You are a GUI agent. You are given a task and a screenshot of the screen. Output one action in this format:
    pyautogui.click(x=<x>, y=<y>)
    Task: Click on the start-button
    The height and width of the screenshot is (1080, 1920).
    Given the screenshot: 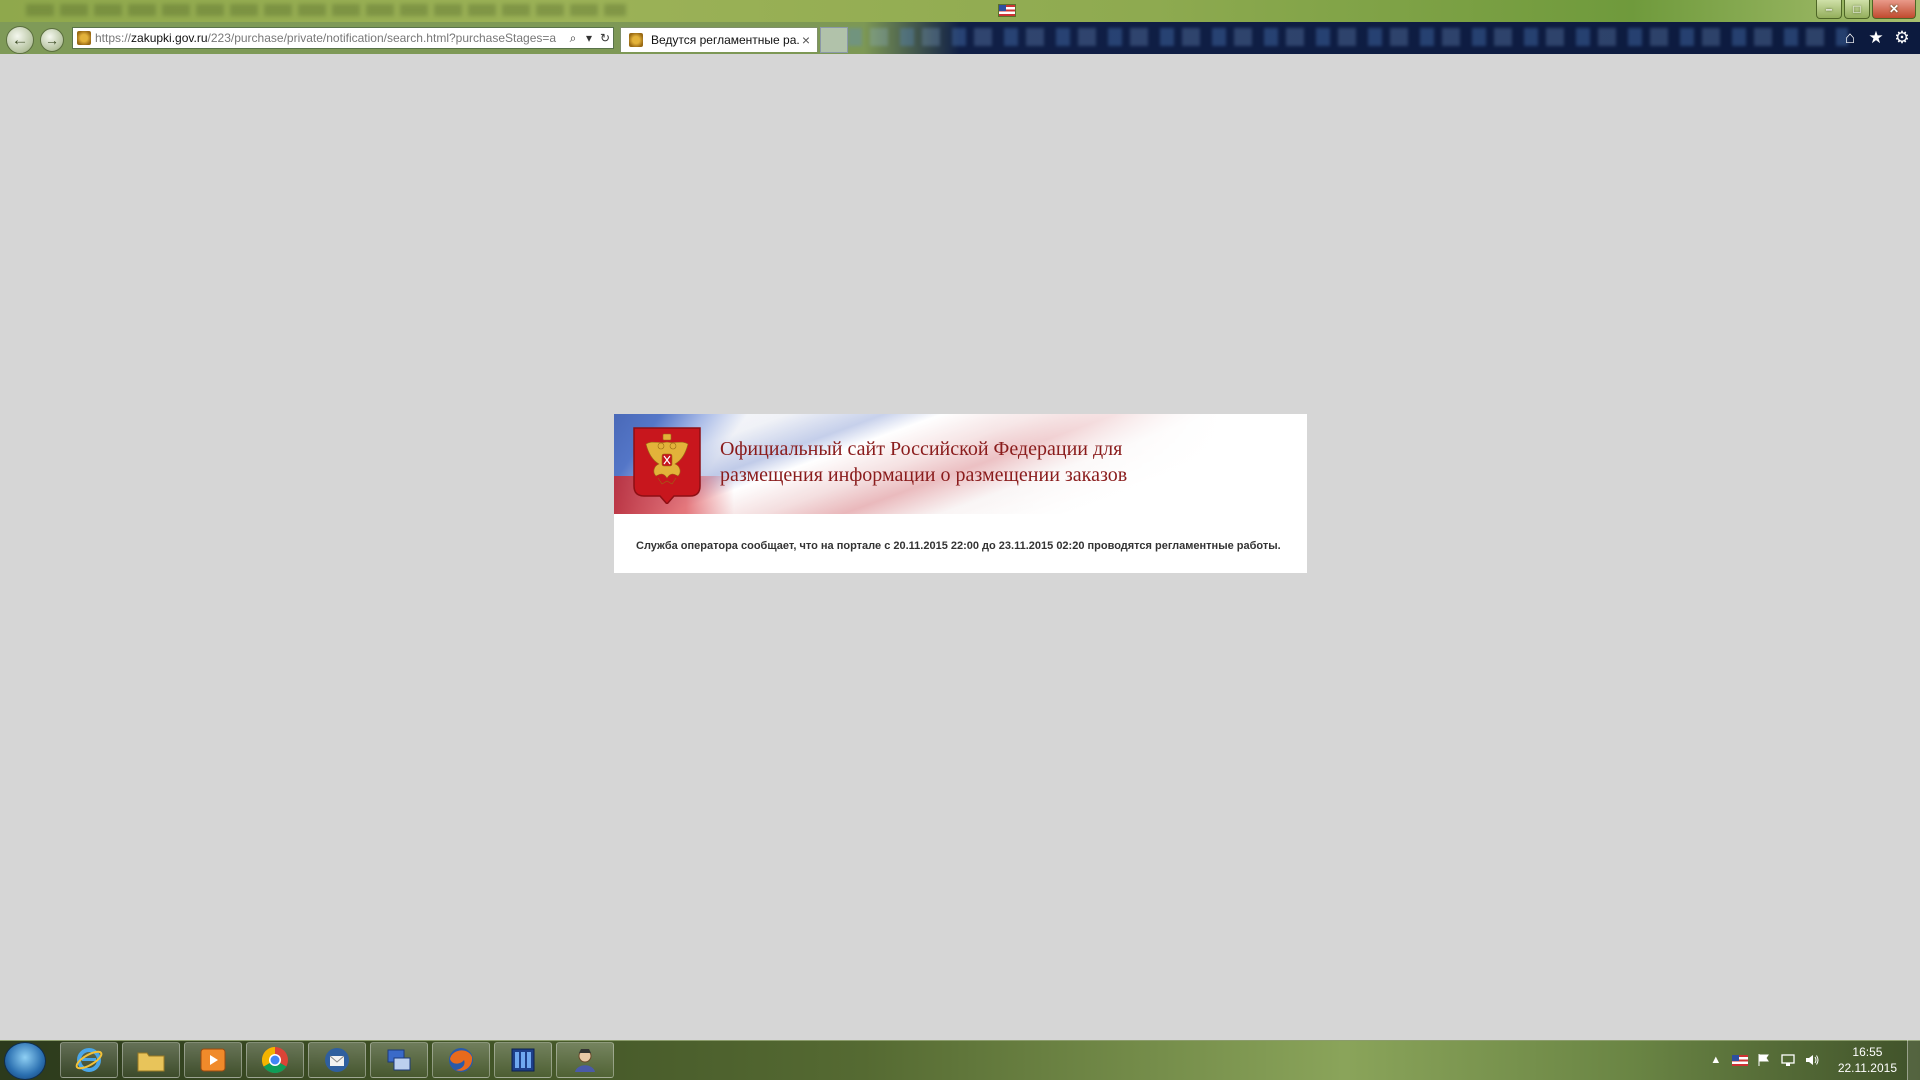 What is the action you would take?
    pyautogui.click(x=25, y=1061)
    